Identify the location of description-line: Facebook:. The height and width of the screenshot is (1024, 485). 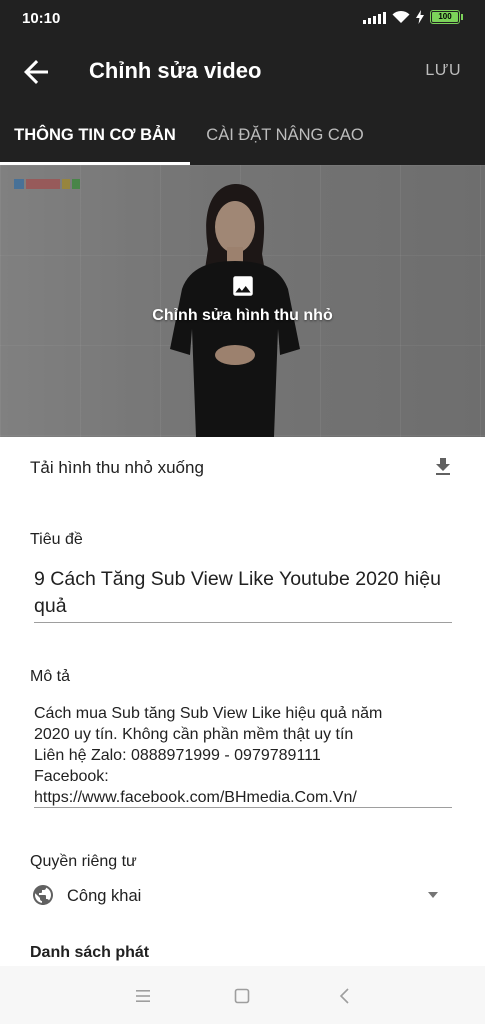
(71, 776).